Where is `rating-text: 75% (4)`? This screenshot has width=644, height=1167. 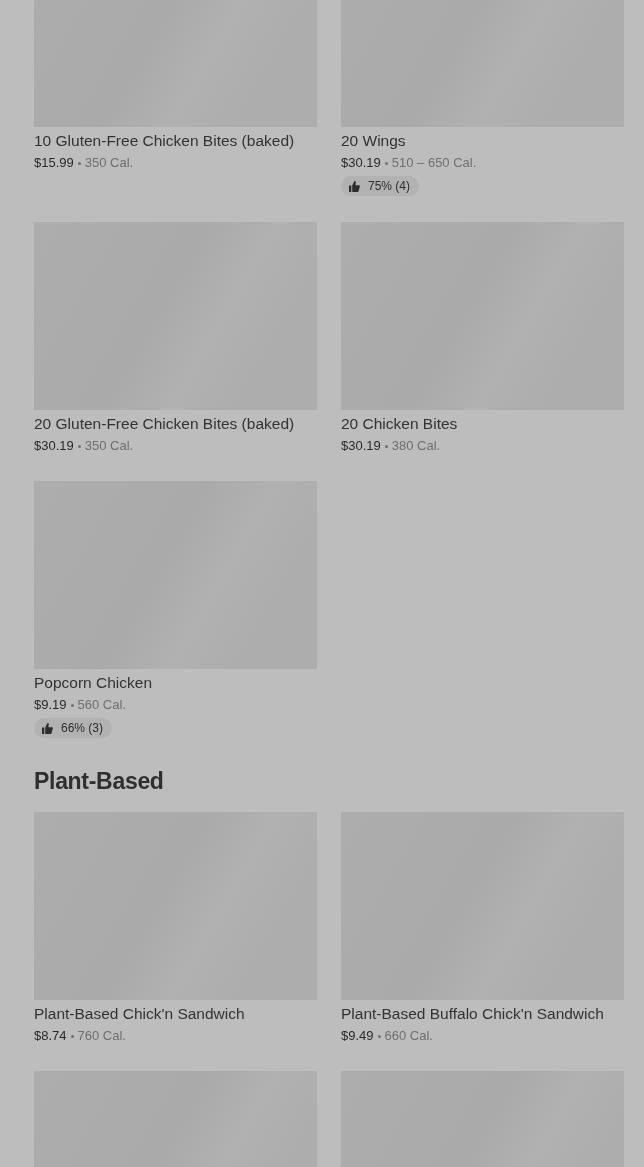
rating-text: 75% (4) is located at coordinates (389, 186).